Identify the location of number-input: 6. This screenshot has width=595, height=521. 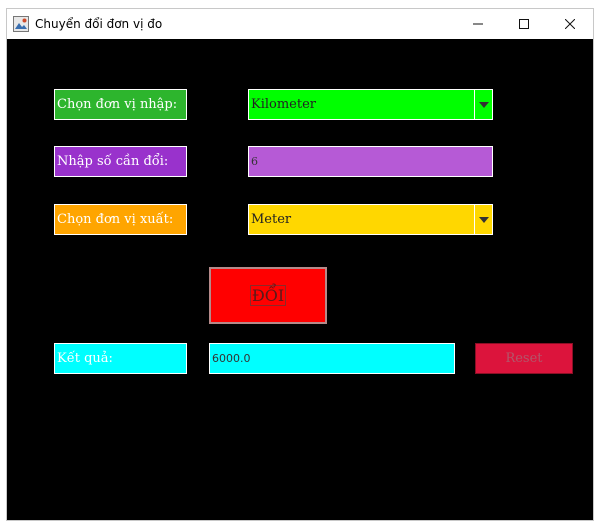
(370, 161).